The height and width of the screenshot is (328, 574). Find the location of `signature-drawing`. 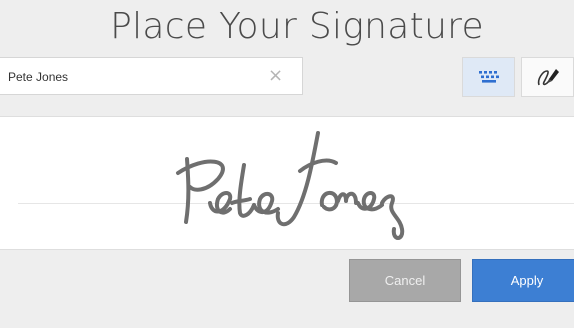

signature-drawing is located at coordinates (290, 185).